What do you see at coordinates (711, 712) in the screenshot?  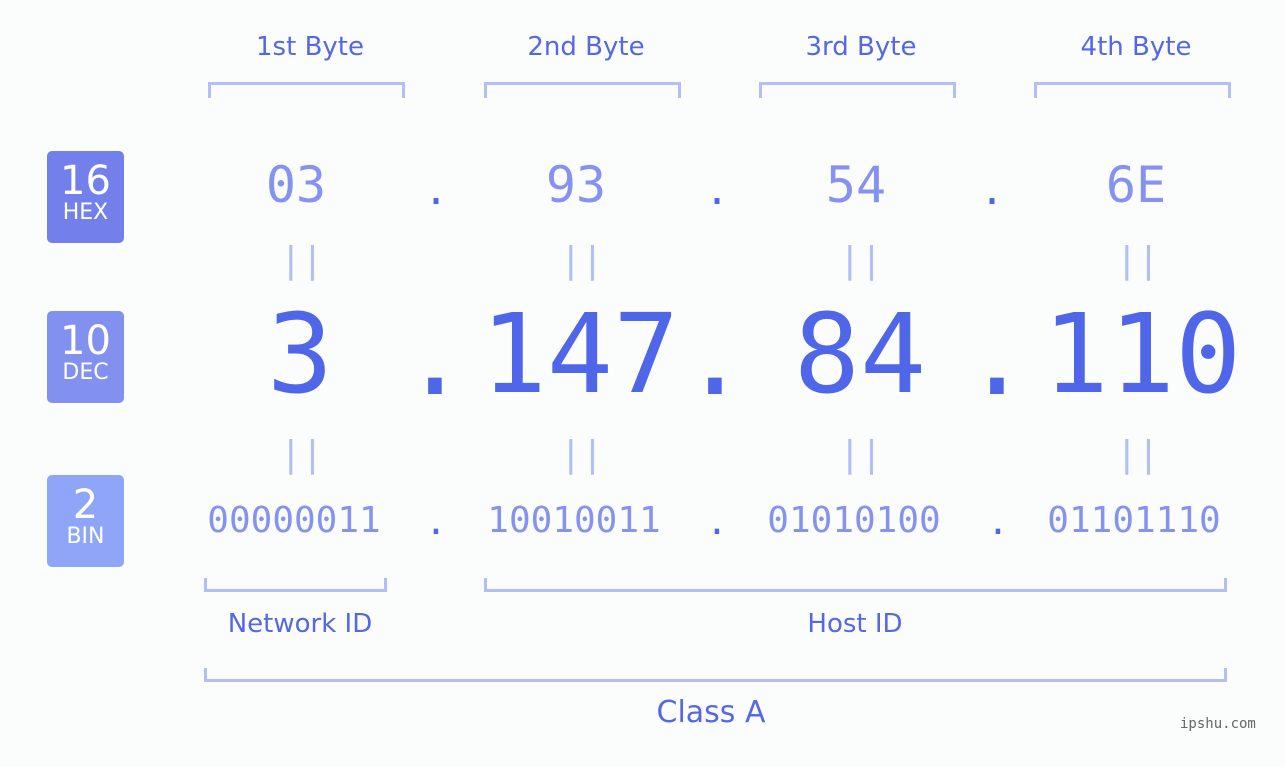 I see `class-label: Class A` at bounding box center [711, 712].